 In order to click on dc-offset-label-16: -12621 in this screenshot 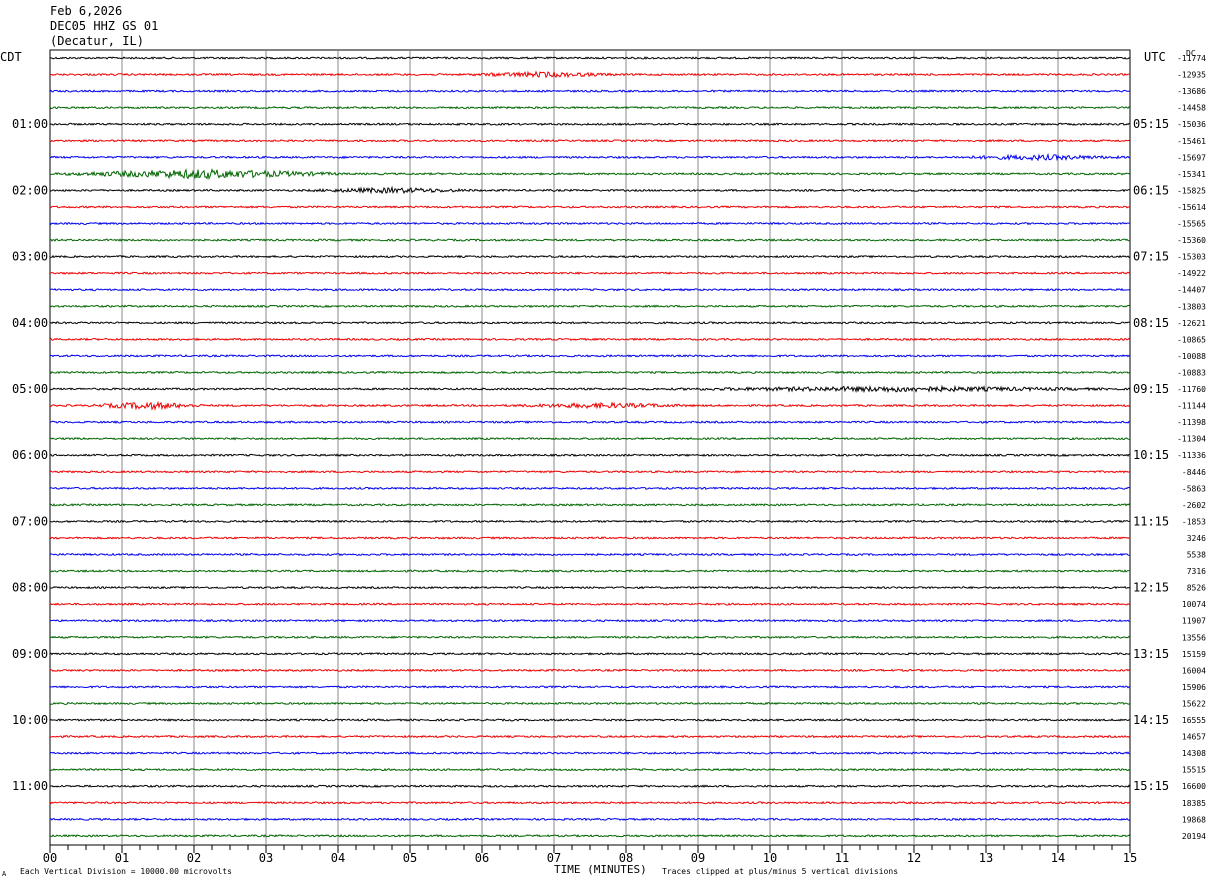, I will do `click(1191, 323)`.